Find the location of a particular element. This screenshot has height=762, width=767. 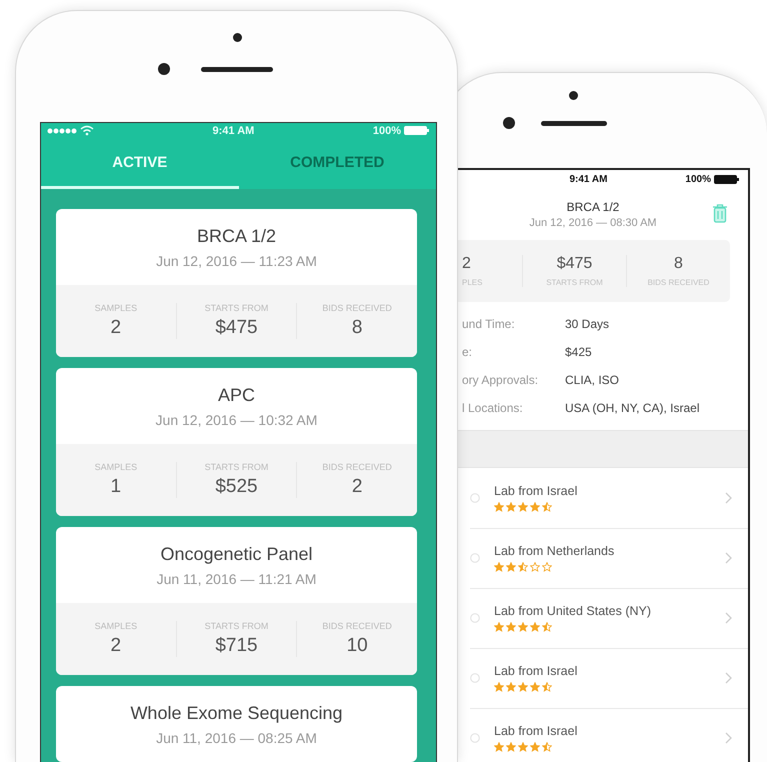

stat-value: 10 is located at coordinates (357, 646).